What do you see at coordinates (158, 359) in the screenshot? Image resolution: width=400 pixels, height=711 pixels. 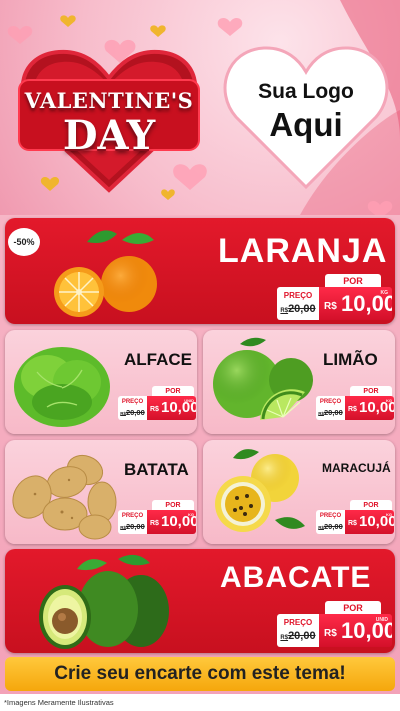 I see `product-name: ALFACE` at bounding box center [158, 359].